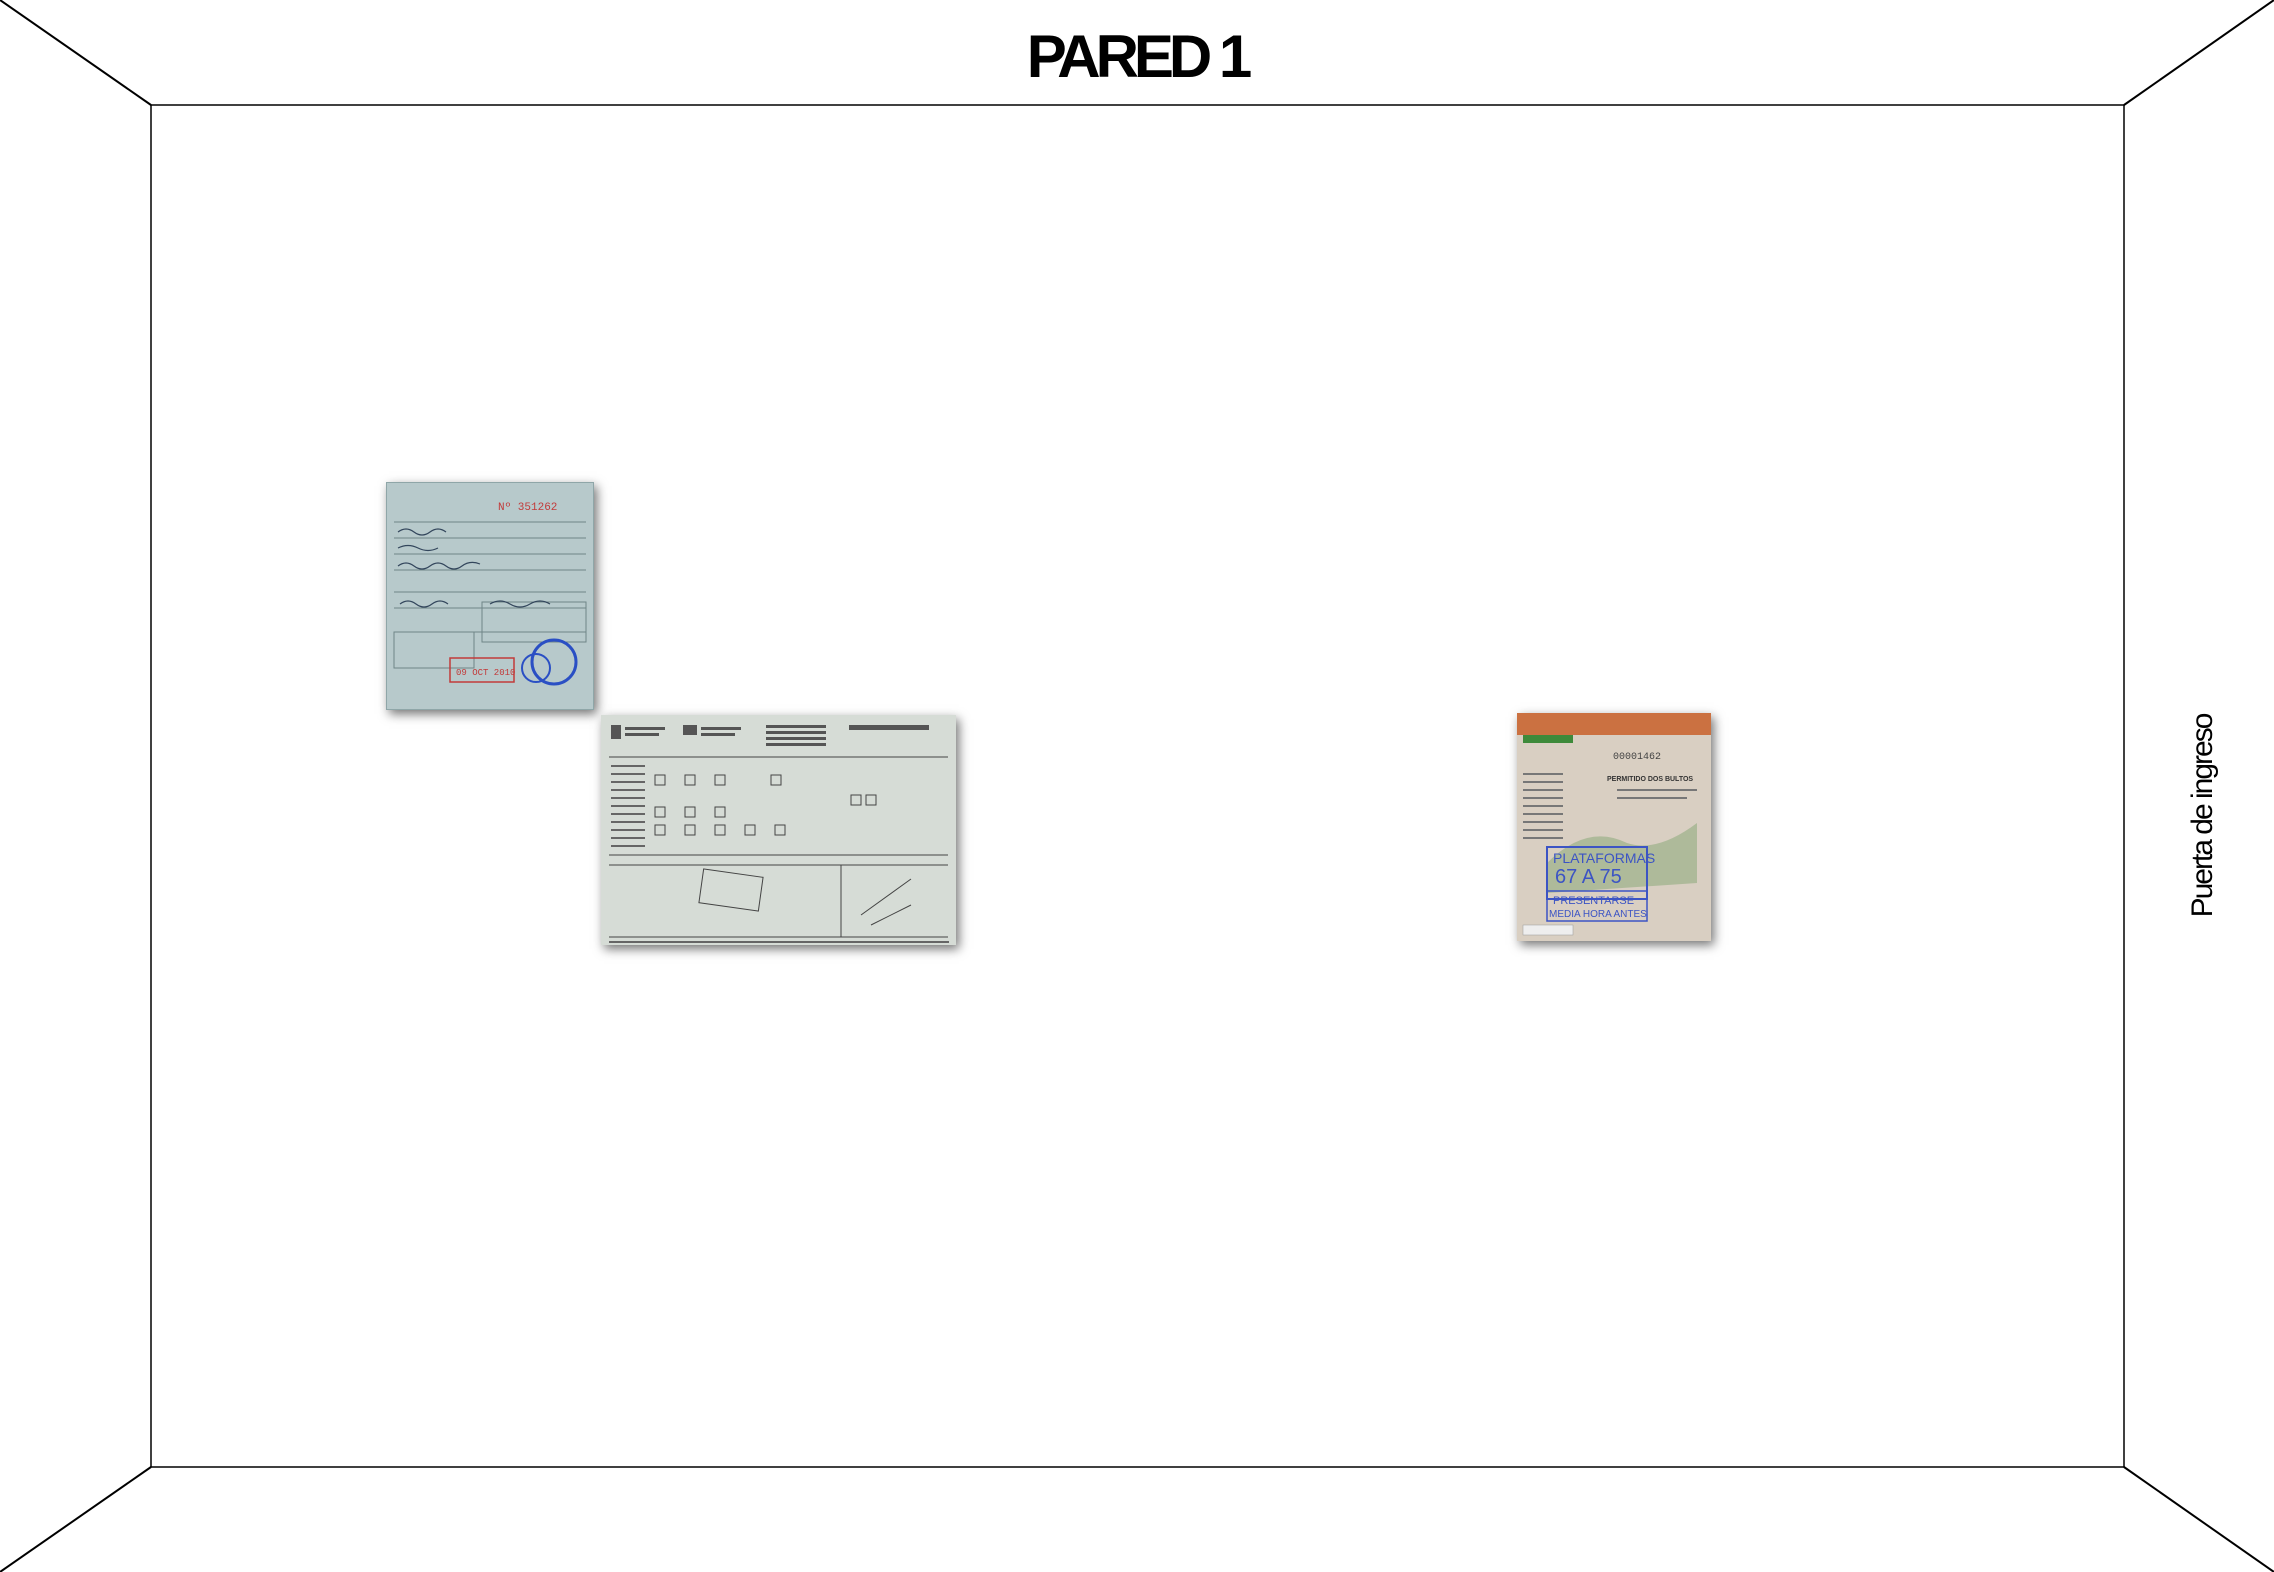 This screenshot has width=2274, height=1572. Describe the element at coordinates (778, 830) in the screenshot. I see `immigration-form-photo` at that location.